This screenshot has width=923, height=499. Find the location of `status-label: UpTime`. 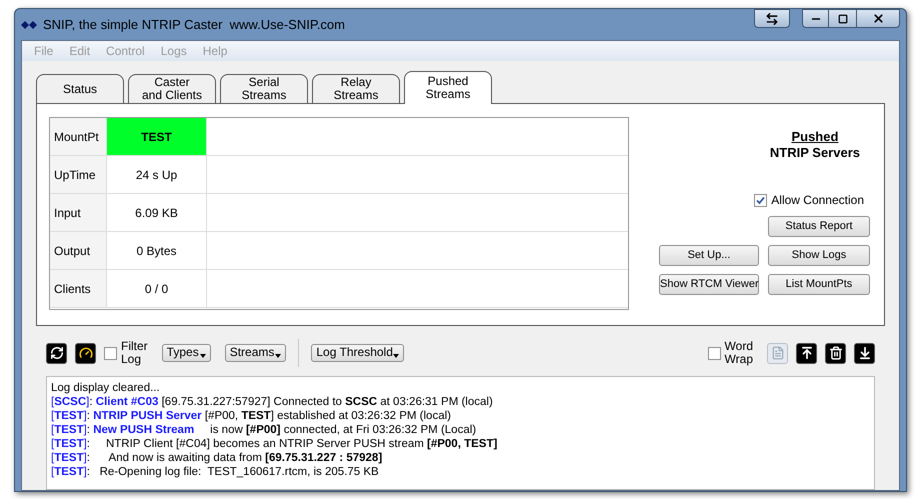

status-label: UpTime is located at coordinates (78, 174).